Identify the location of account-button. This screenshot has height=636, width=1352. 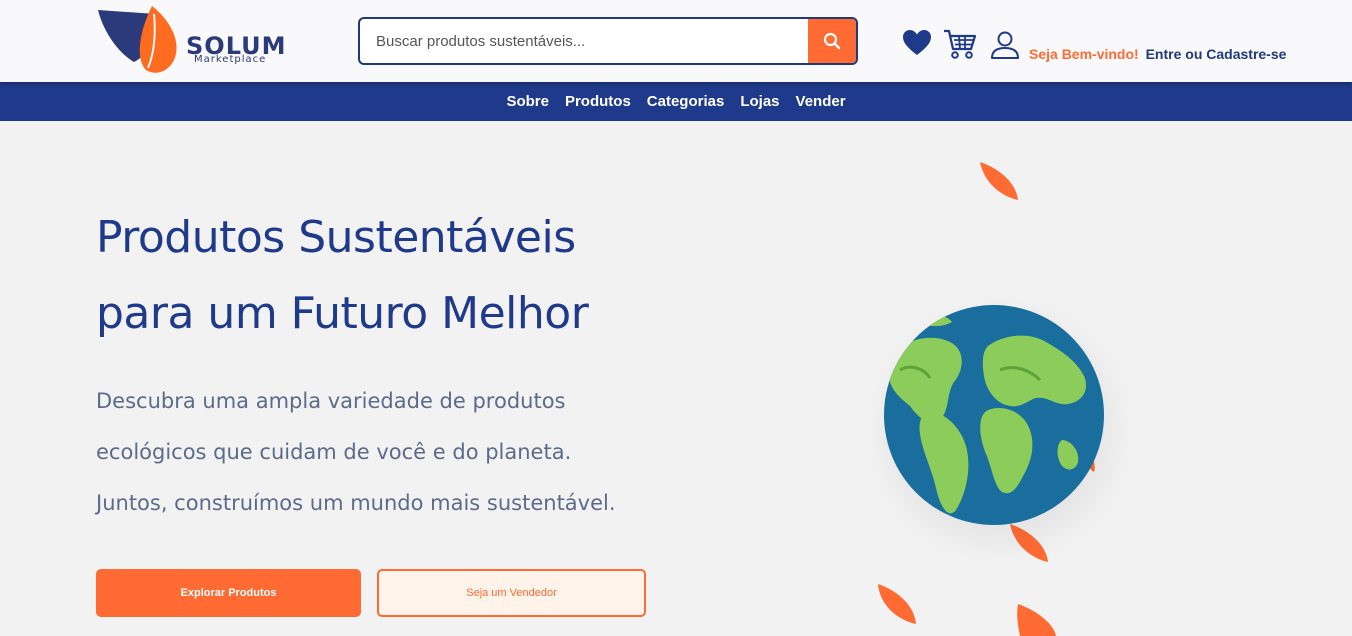
(1005, 47).